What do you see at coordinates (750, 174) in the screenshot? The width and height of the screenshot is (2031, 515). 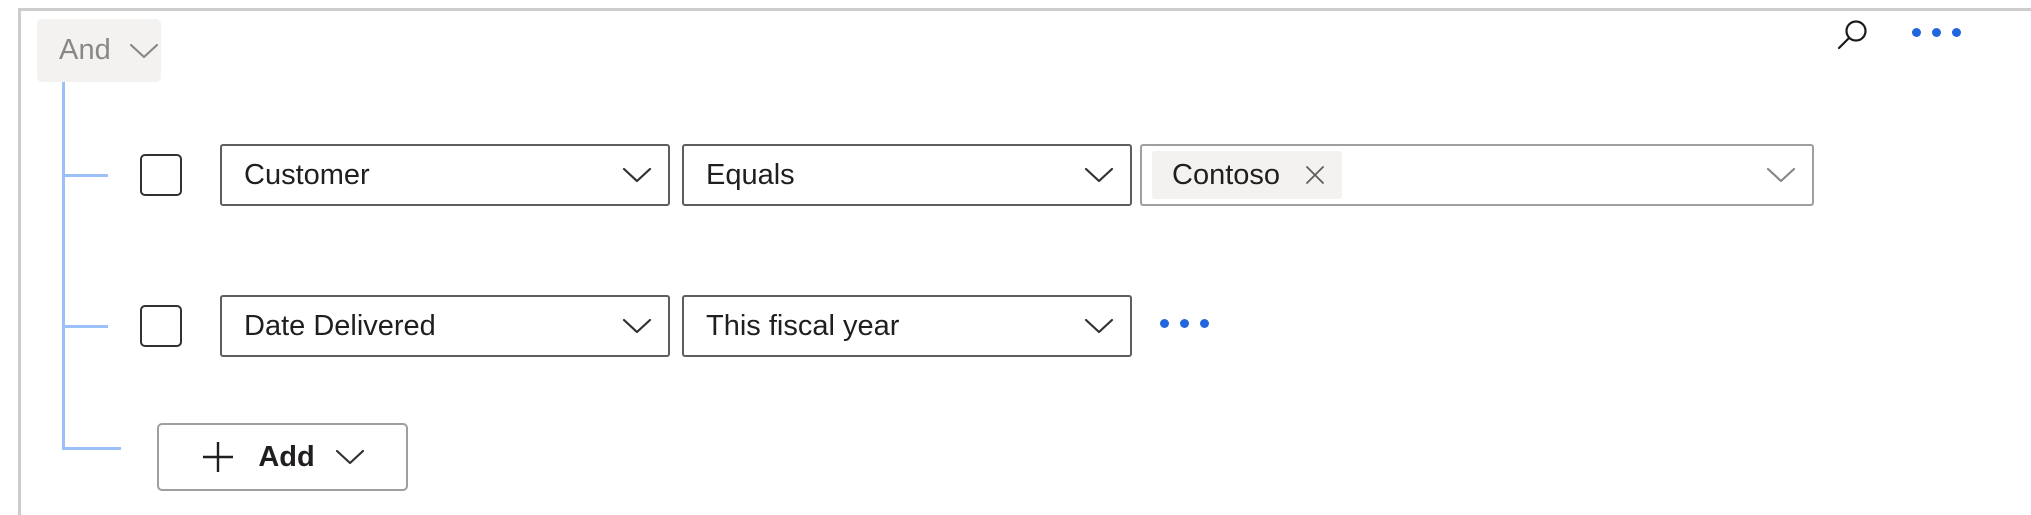 I see `operator-dropdown-value: Equals` at bounding box center [750, 174].